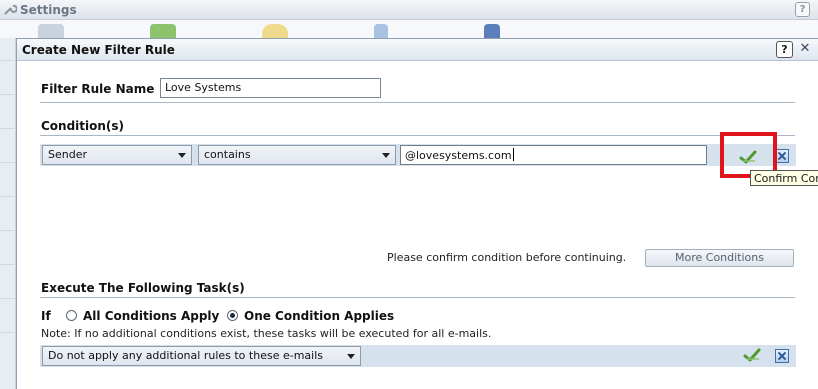  What do you see at coordinates (782, 356) in the screenshot?
I see `cancel-task-button` at bounding box center [782, 356].